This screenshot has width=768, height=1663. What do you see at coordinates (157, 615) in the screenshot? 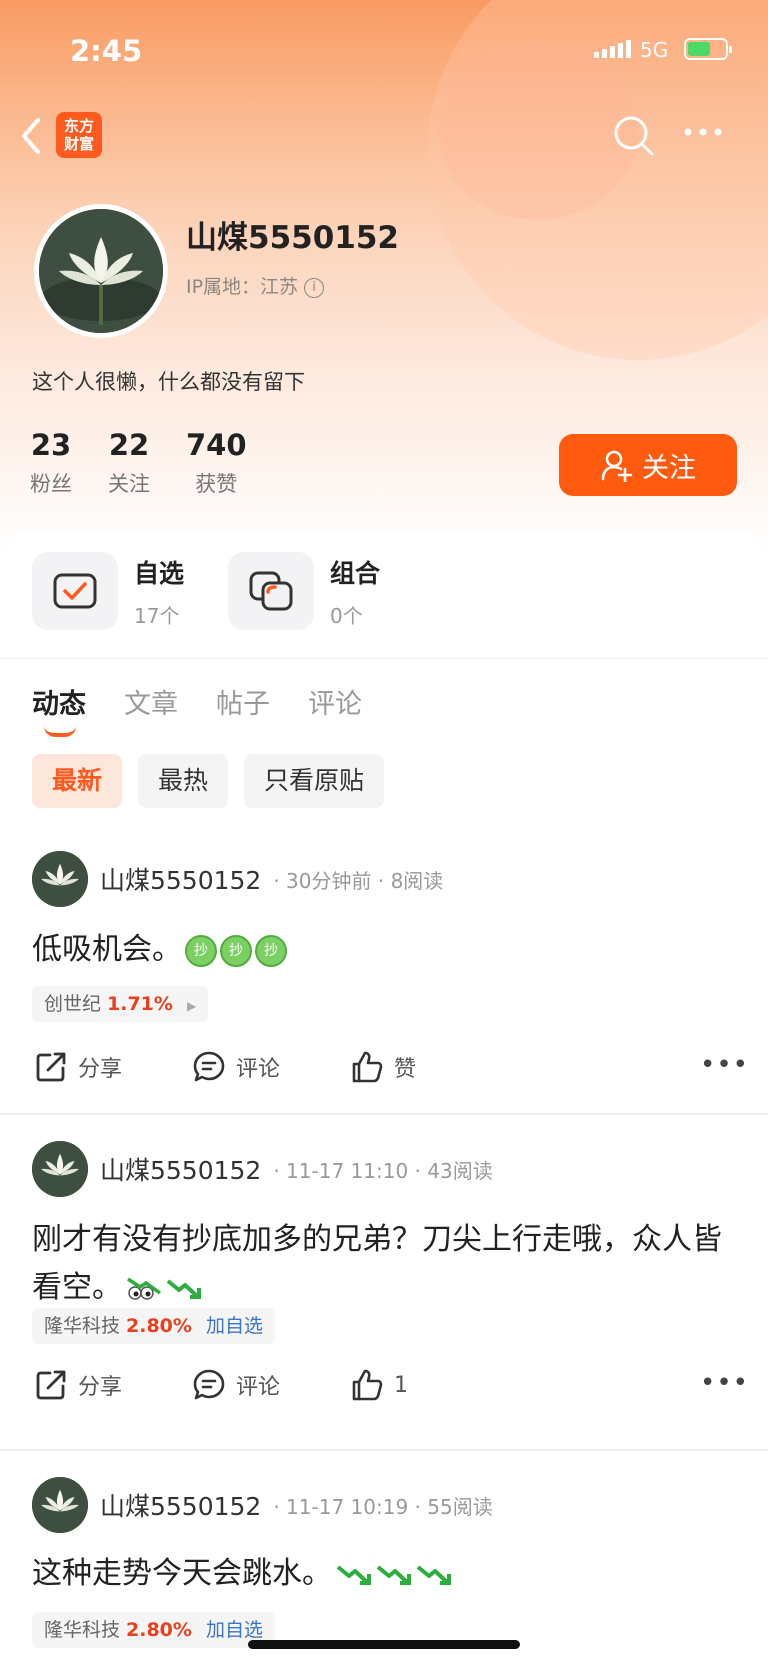
I see `quick-sub: 17个` at bounding box center [157, 615].